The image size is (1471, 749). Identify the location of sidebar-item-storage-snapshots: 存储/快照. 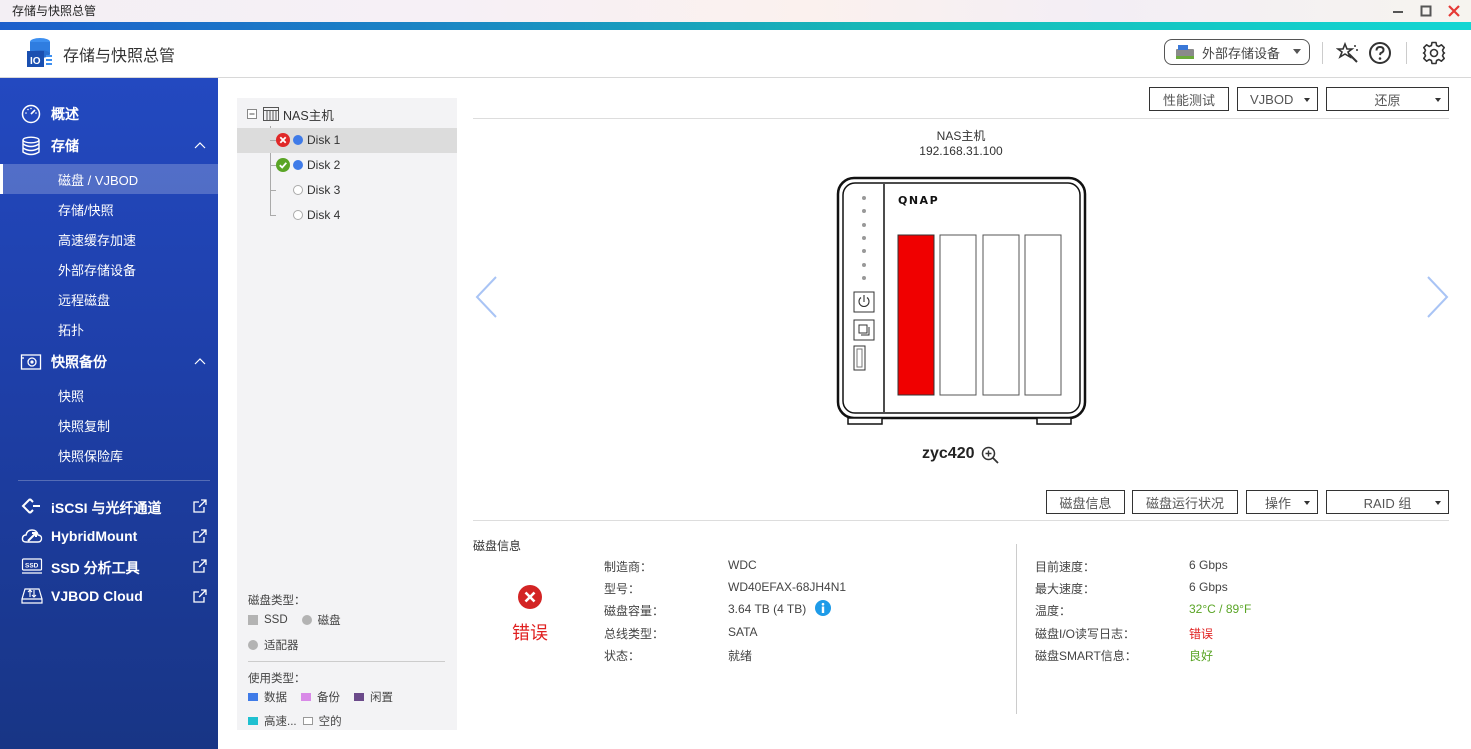
(109, 209).